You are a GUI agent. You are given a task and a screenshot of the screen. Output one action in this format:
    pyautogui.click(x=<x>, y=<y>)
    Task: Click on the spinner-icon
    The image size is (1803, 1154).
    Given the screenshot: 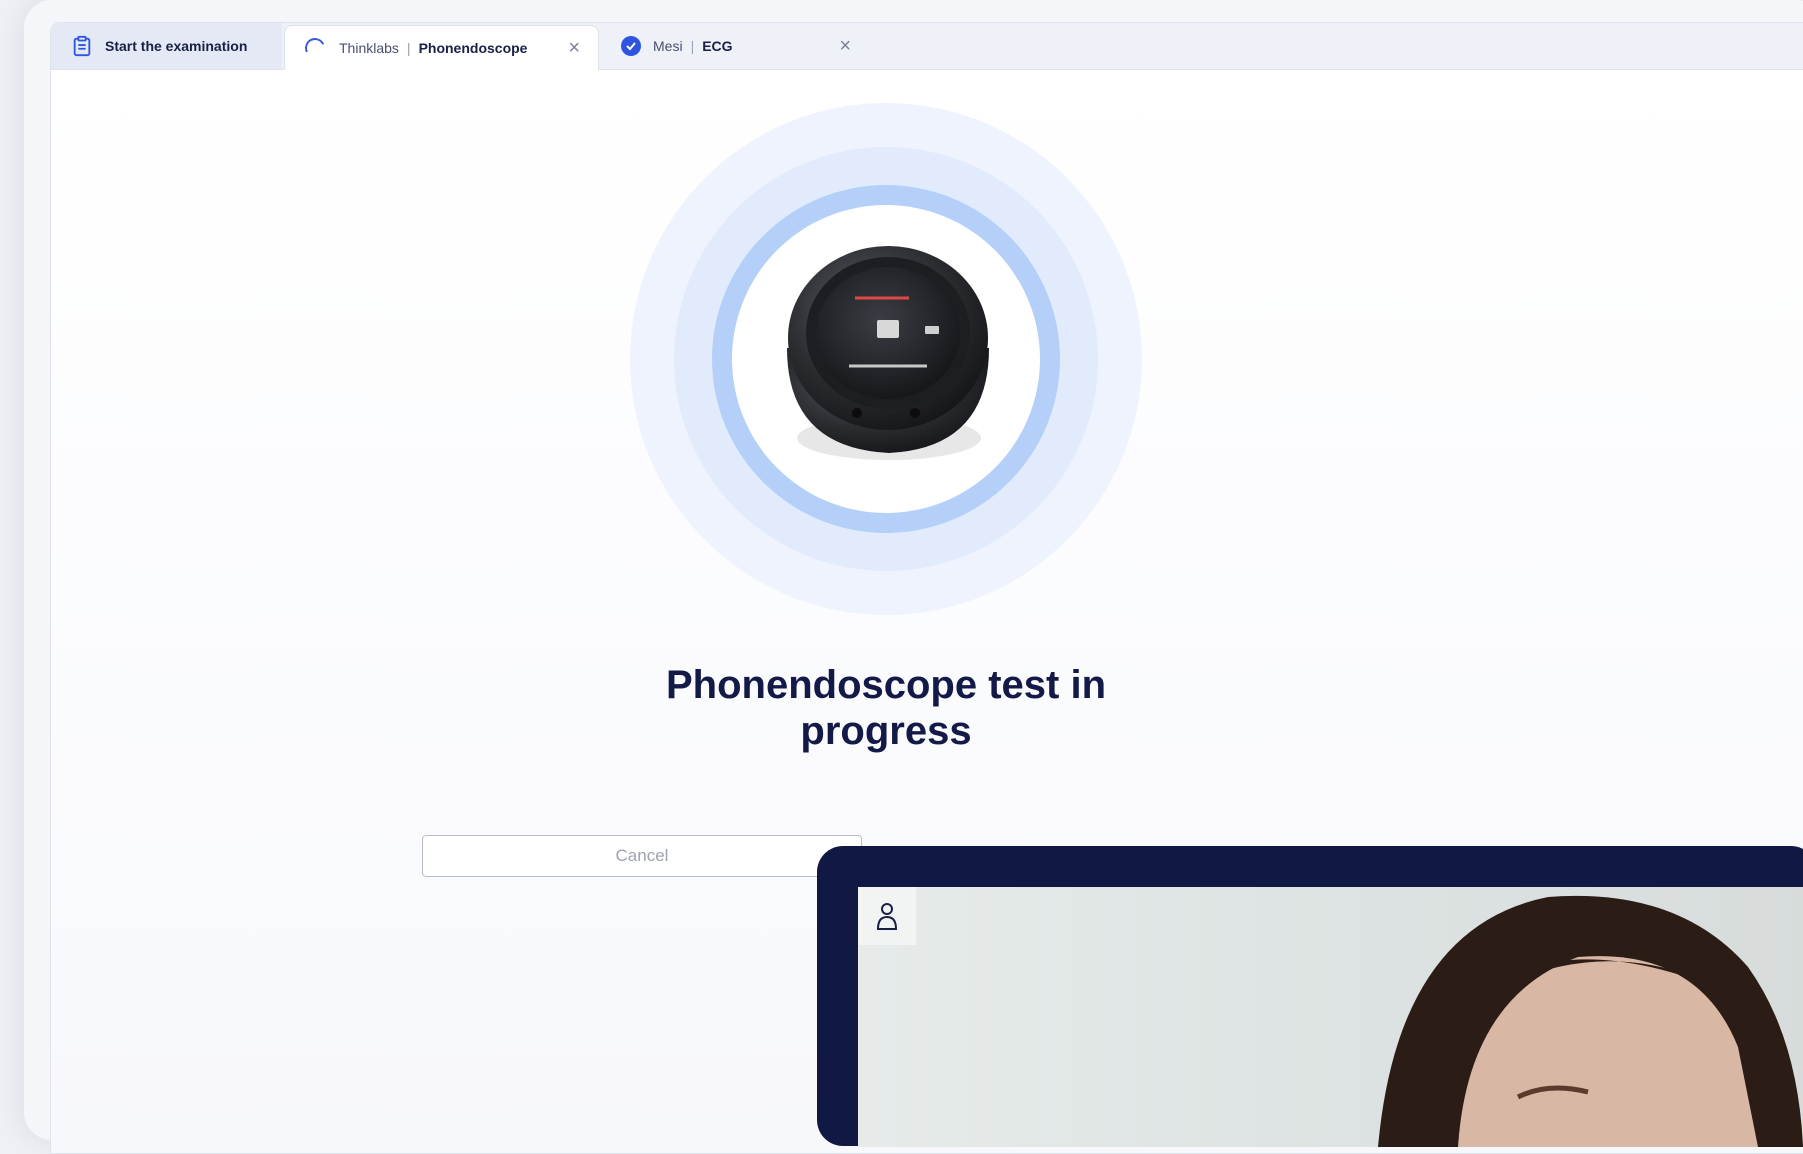 What is the action you would take?
    pyautogui.click(x=315, y=48)
    